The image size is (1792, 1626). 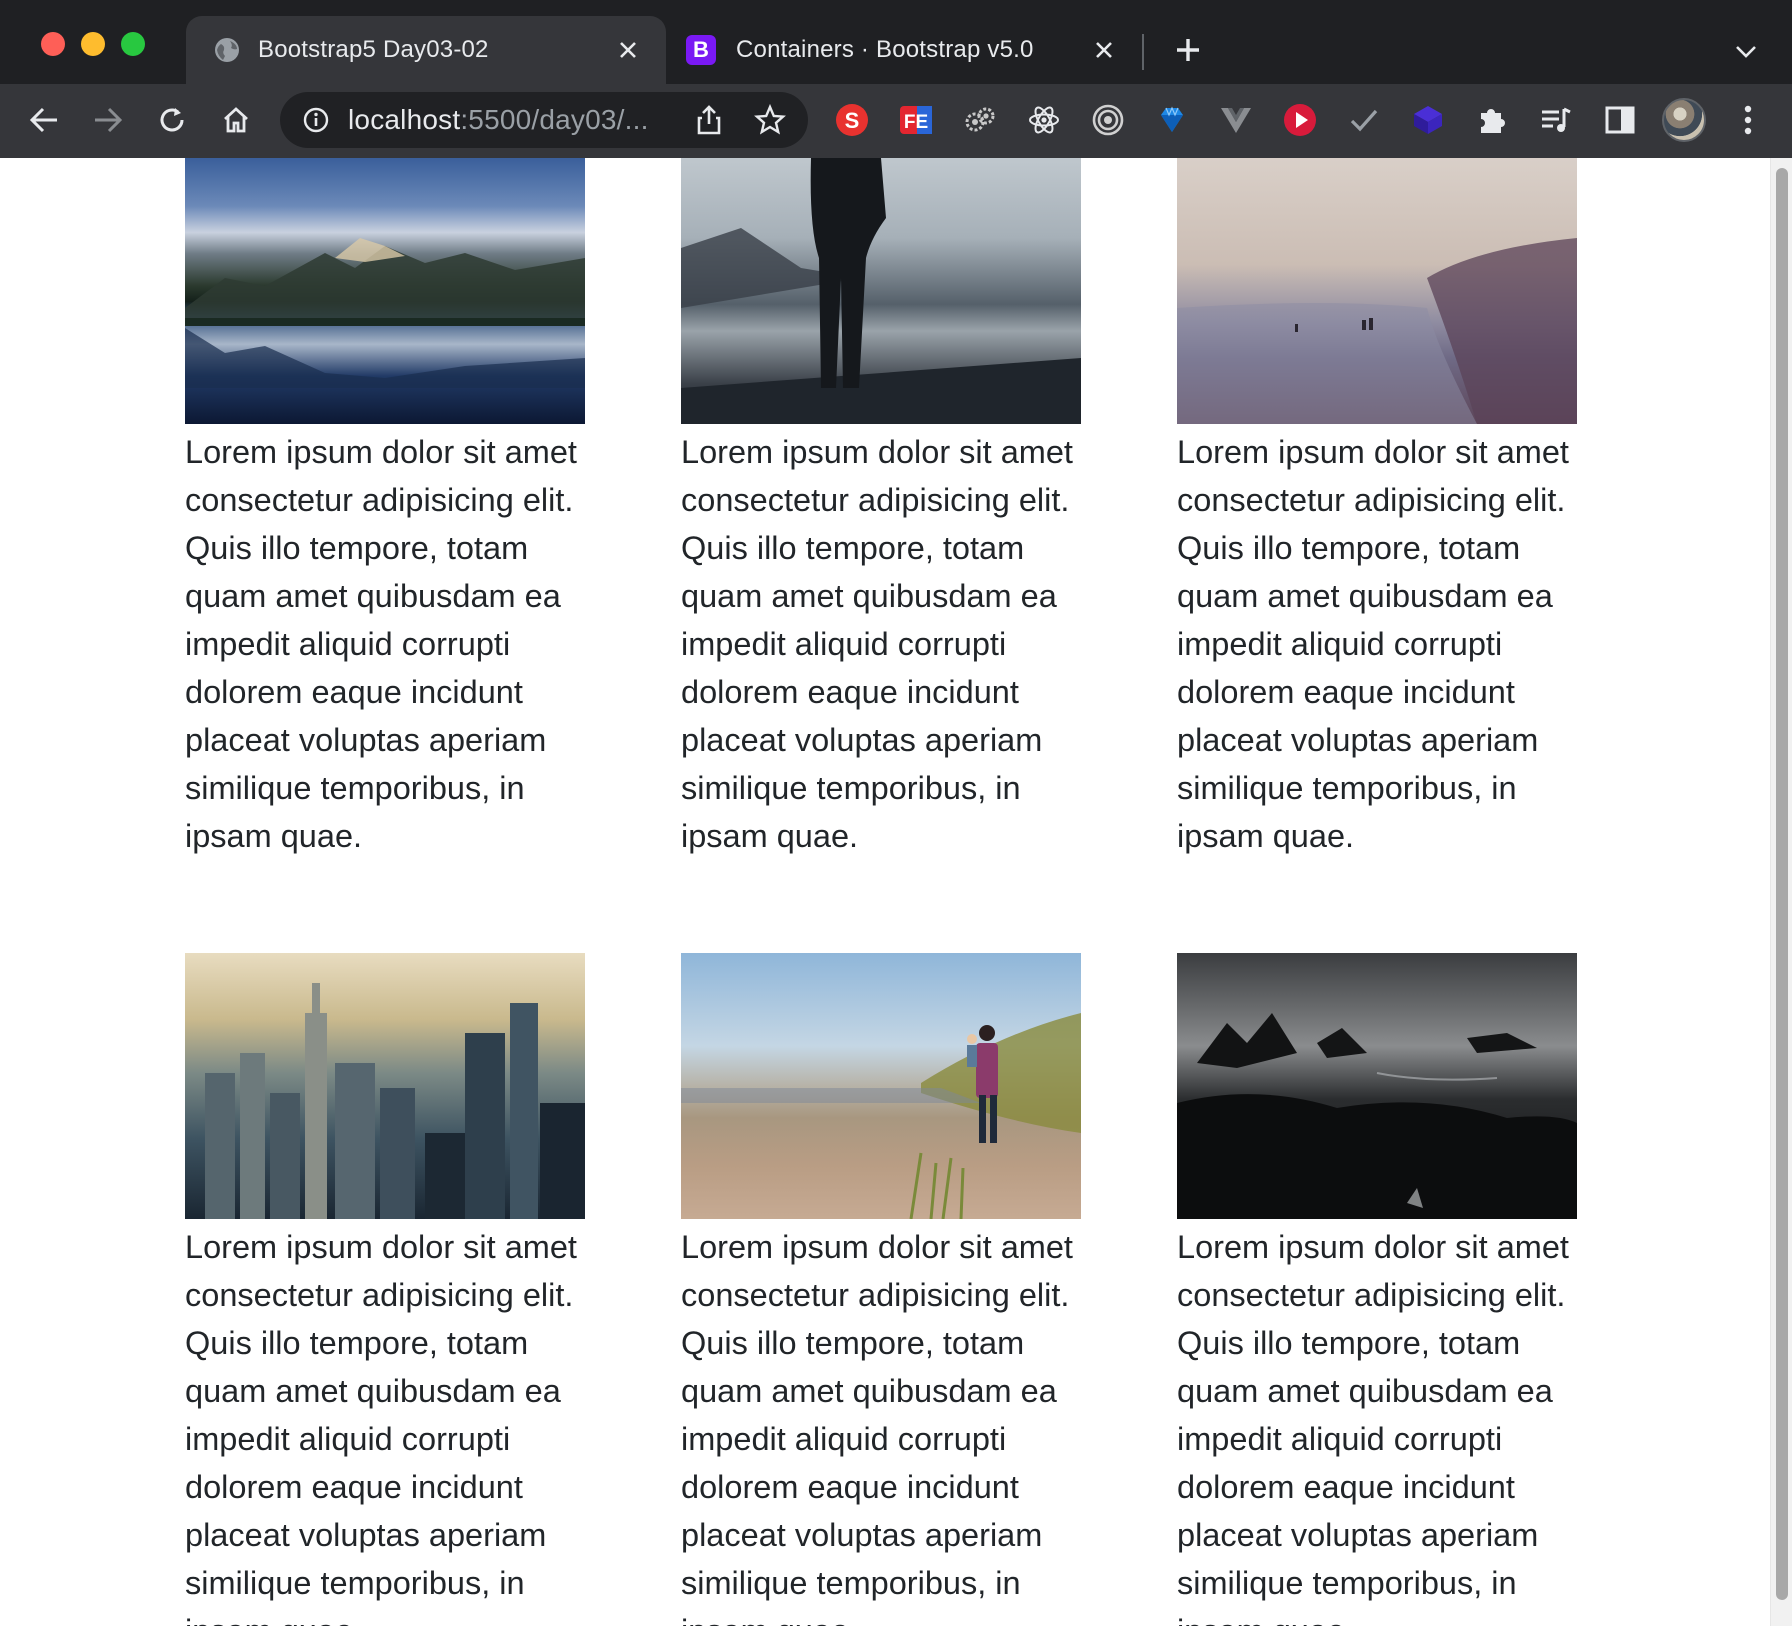 I want to click on man-on-pier-photo, so click(x=881, y=291).